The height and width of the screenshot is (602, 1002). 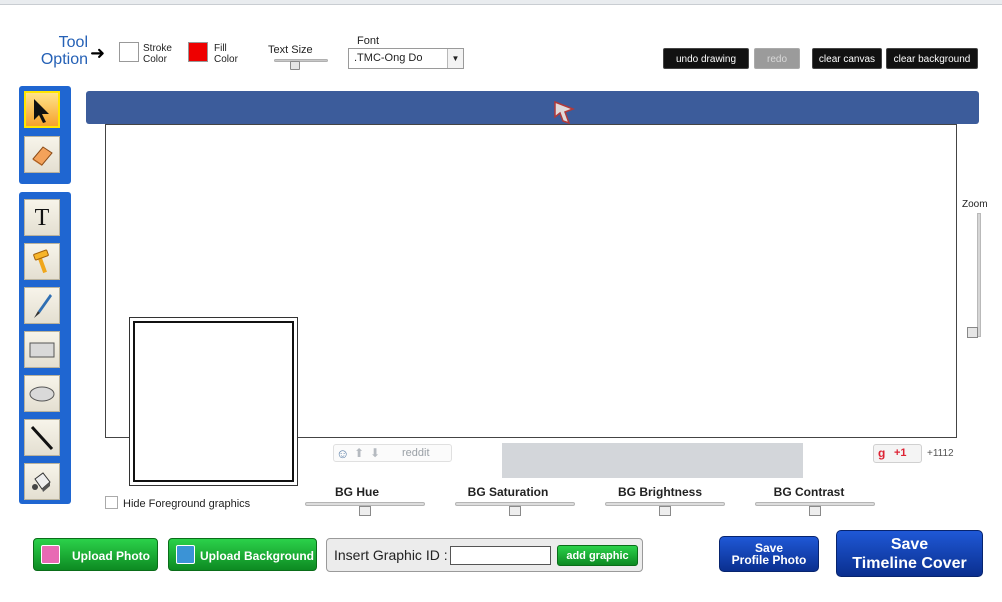 I want to click on profile-photo-area, so click(x=213, y=401).